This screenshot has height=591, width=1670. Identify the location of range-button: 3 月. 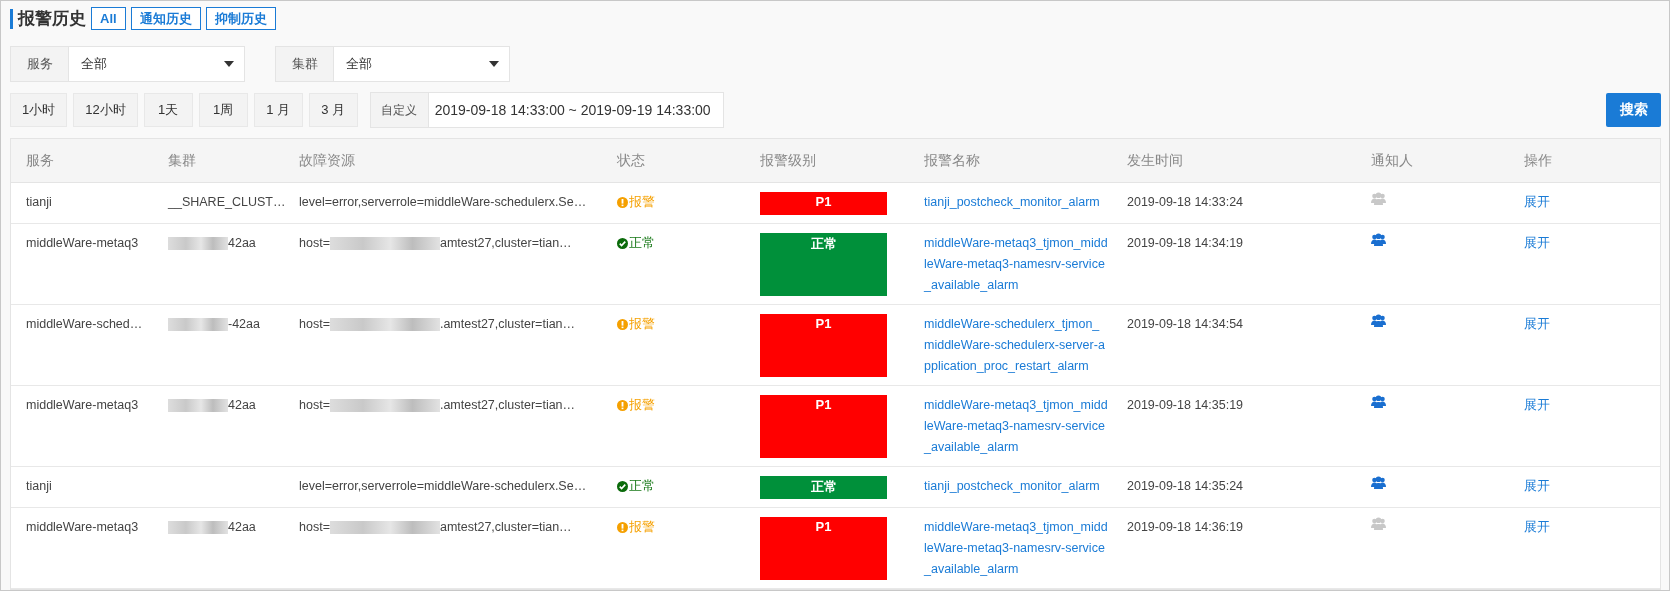
(333, 110).